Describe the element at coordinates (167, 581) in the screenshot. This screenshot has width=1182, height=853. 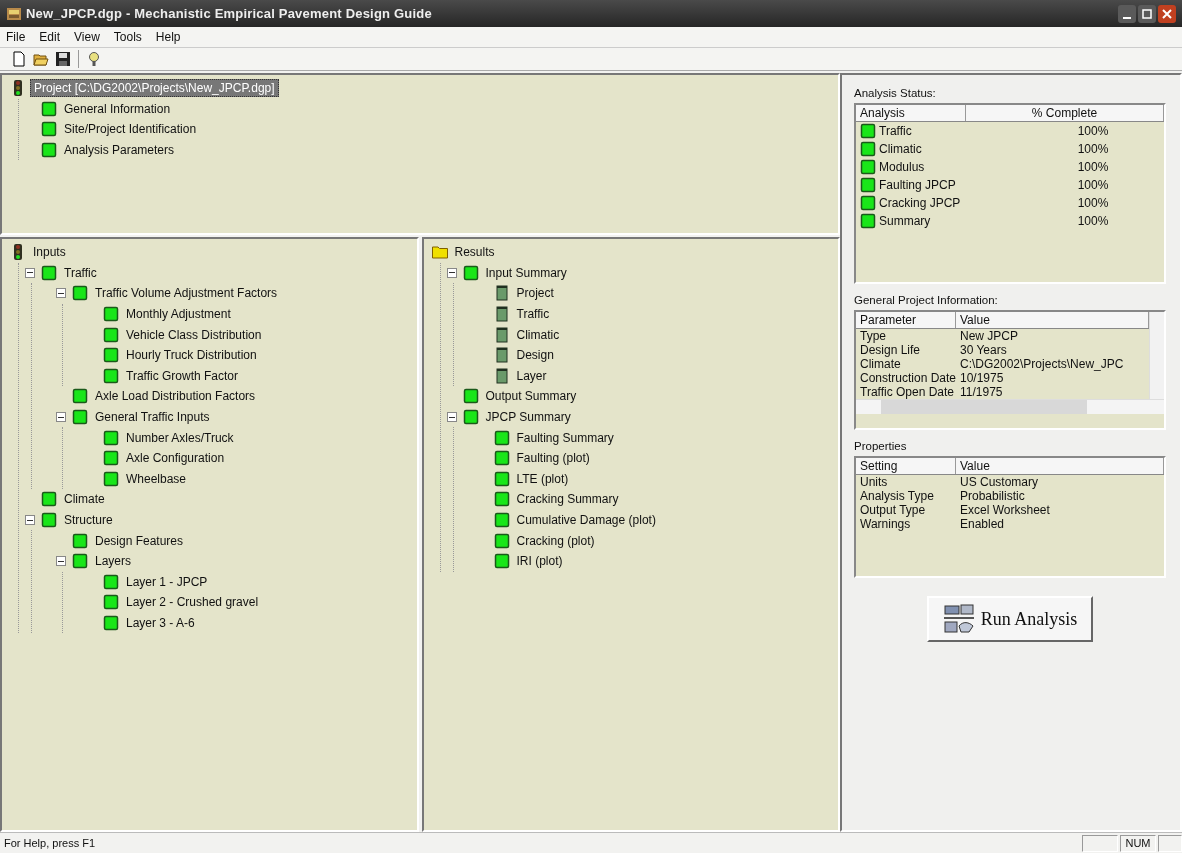
I see `tree-item: Layer 1 - JPCP` at that location.